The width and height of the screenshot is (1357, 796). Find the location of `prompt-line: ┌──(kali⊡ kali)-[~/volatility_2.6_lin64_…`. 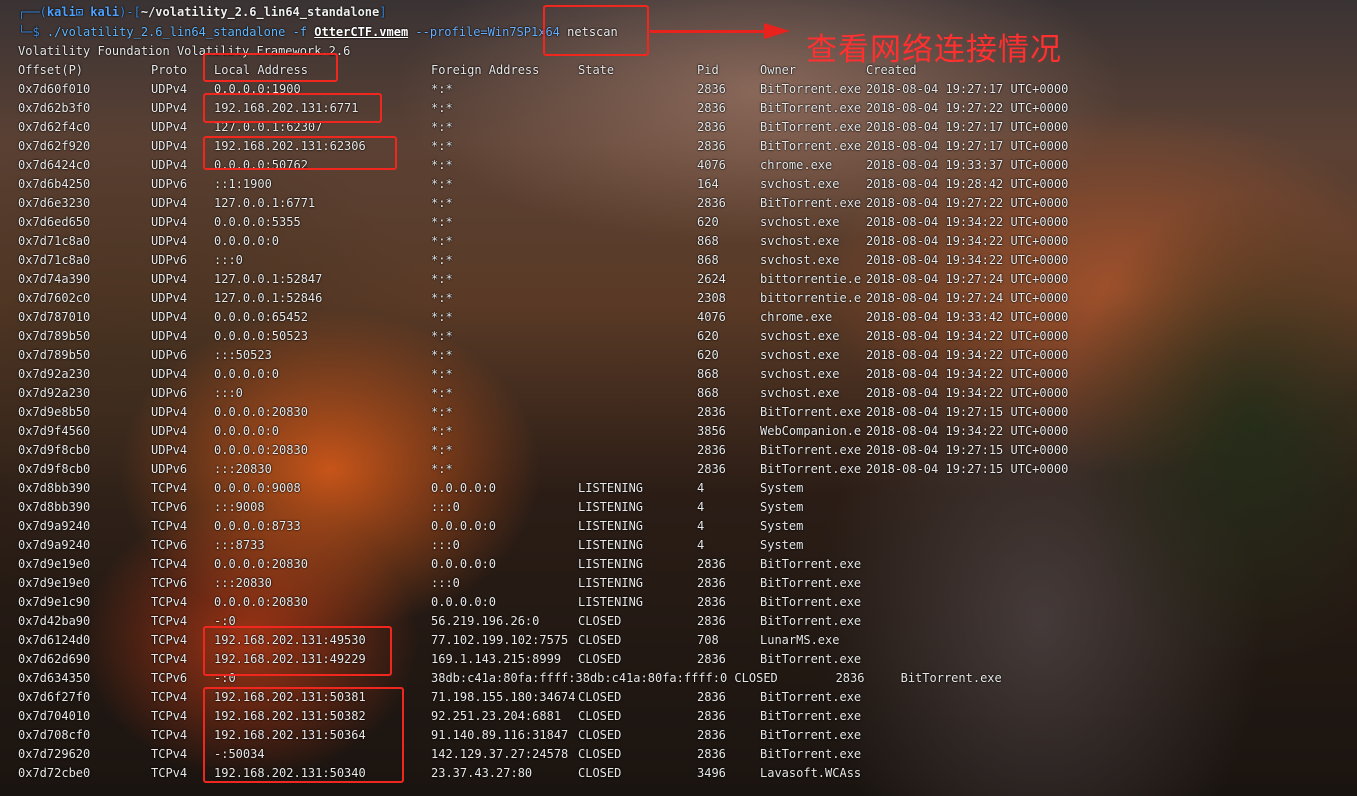

prompt-line: ┌──(kali⊡ kali)-[~/volatility_2.6_lin64_… is located at coordinates (202, 12).